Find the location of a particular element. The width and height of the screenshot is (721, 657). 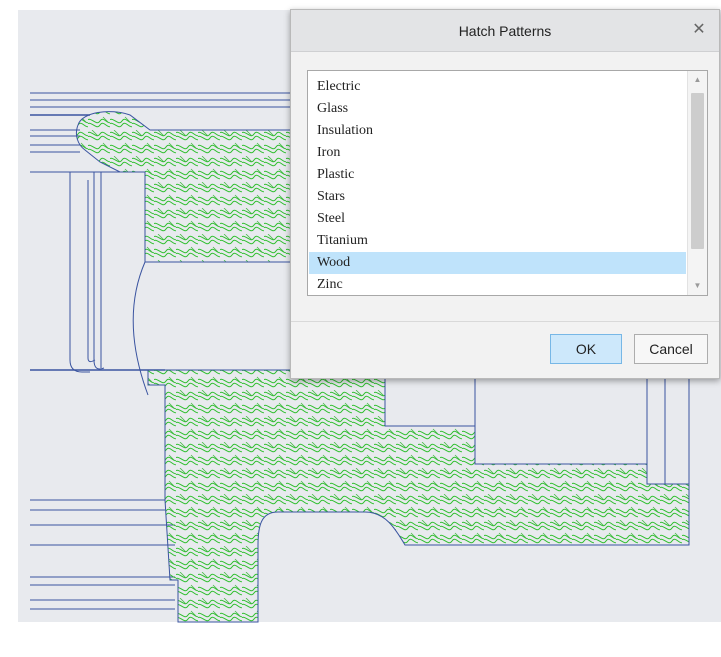

ok-button: OK is located at coordinates (586, 349).